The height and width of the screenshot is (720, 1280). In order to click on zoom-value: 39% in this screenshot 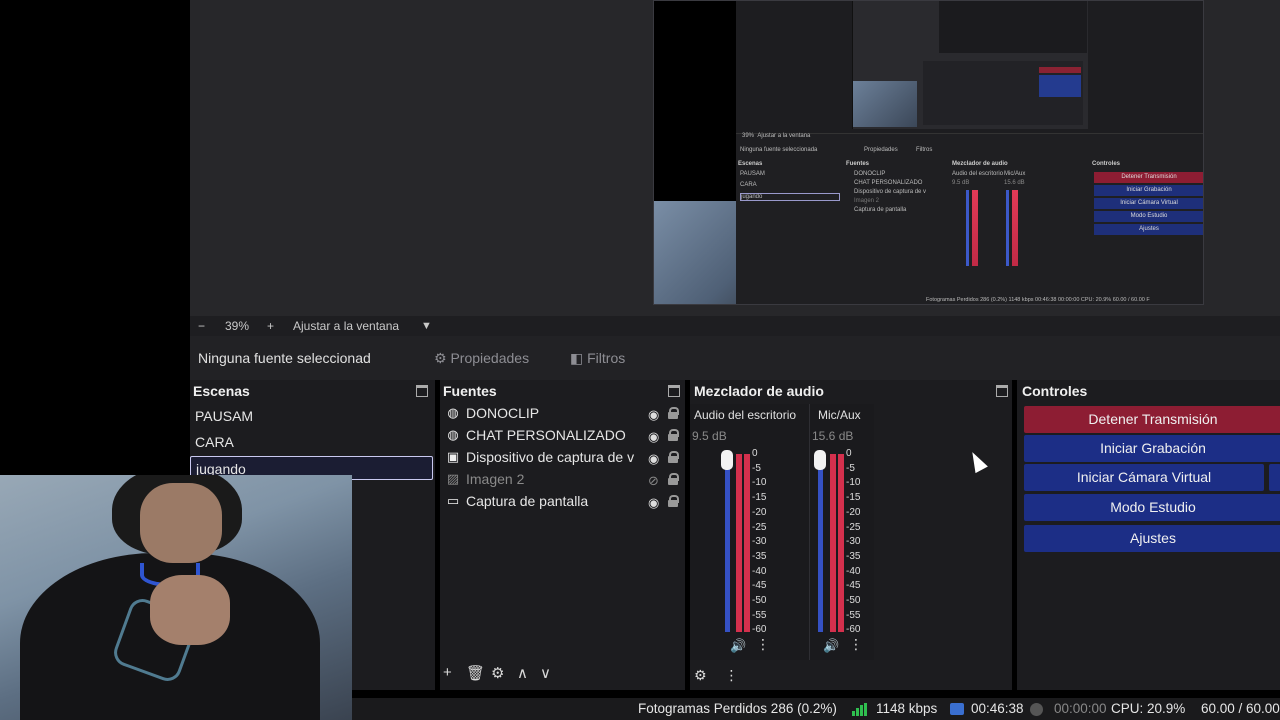, I will do `click(237, 326)`.